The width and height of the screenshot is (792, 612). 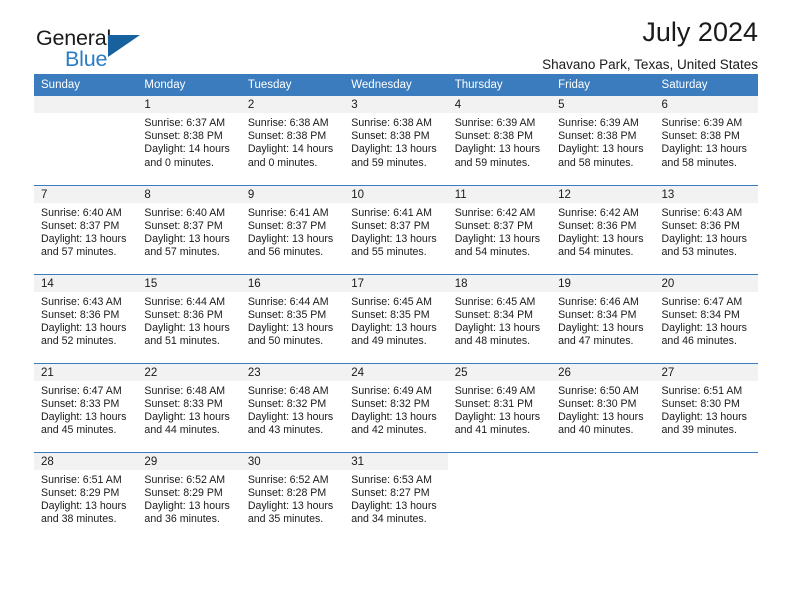 What do you see at coordinates (287, 225) in the screenshot?
I see `sunset-line: Sunset: 8:37 PM` at bounding box center [287, 225].